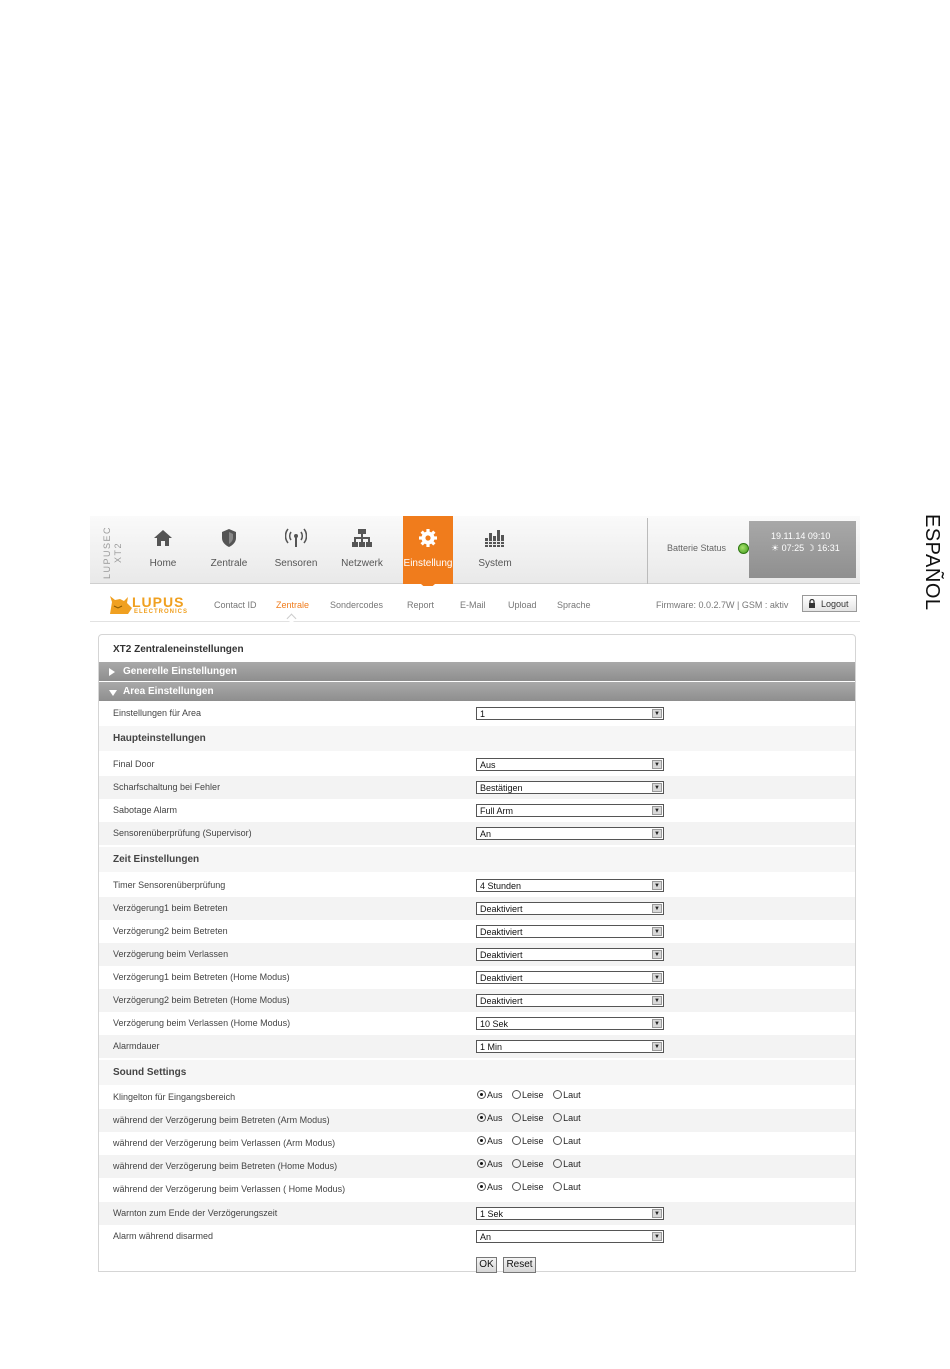  What do you see at coordinates (570, 1213) in the screenshot?
I see `warnton-select: 1 Sek ▼` at bounding box center [570, 1213].